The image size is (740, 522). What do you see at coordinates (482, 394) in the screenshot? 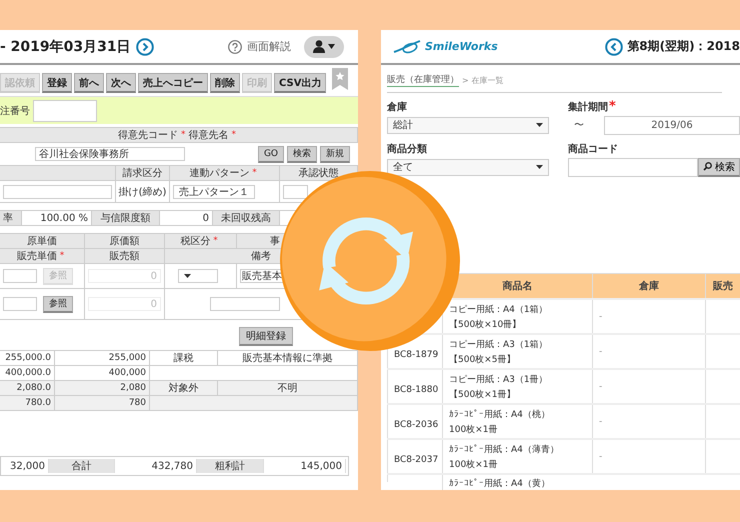
I see `table-cell-text: 【500枚×1冊】` at bounding box center [482, 394].